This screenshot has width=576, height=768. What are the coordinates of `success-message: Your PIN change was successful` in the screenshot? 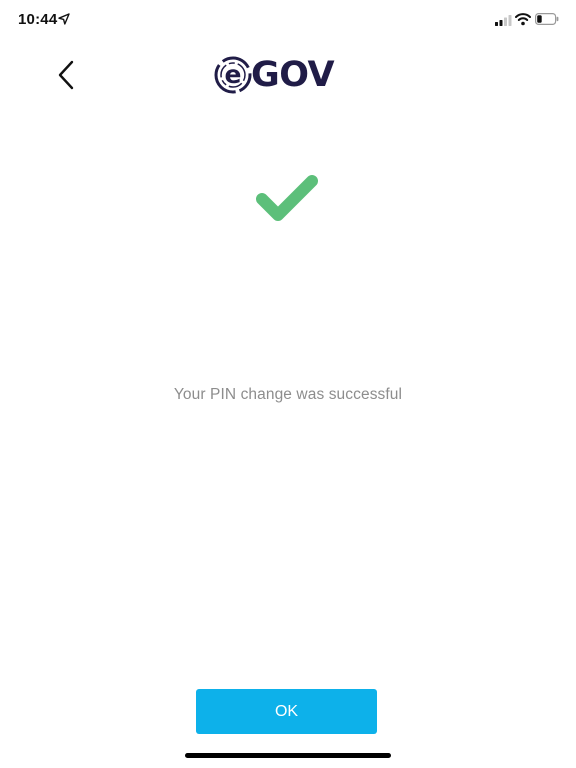 It's located at (288, 394).